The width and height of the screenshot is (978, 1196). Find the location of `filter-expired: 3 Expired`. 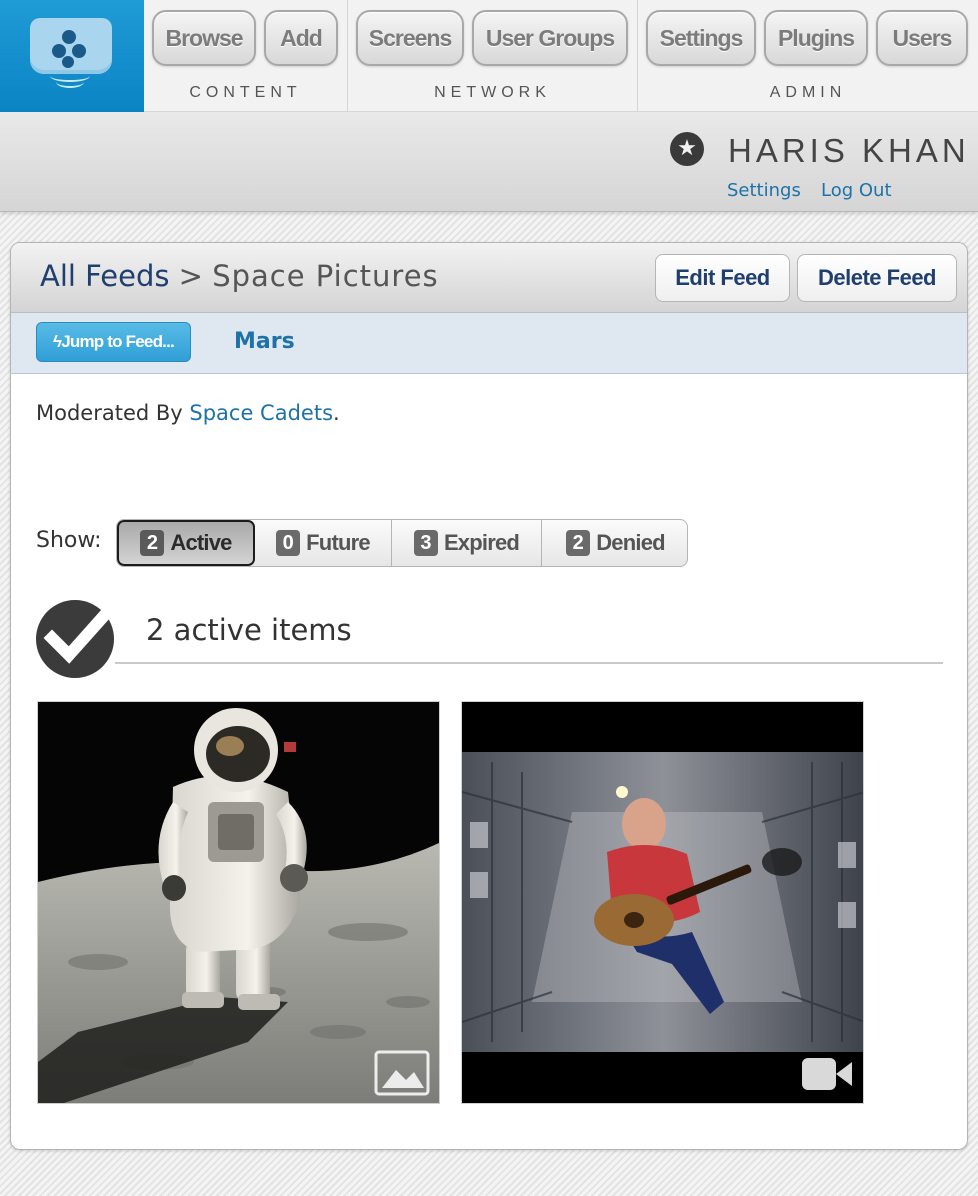

filter-expired: 3 Expired is located at coordinates (467, 543).